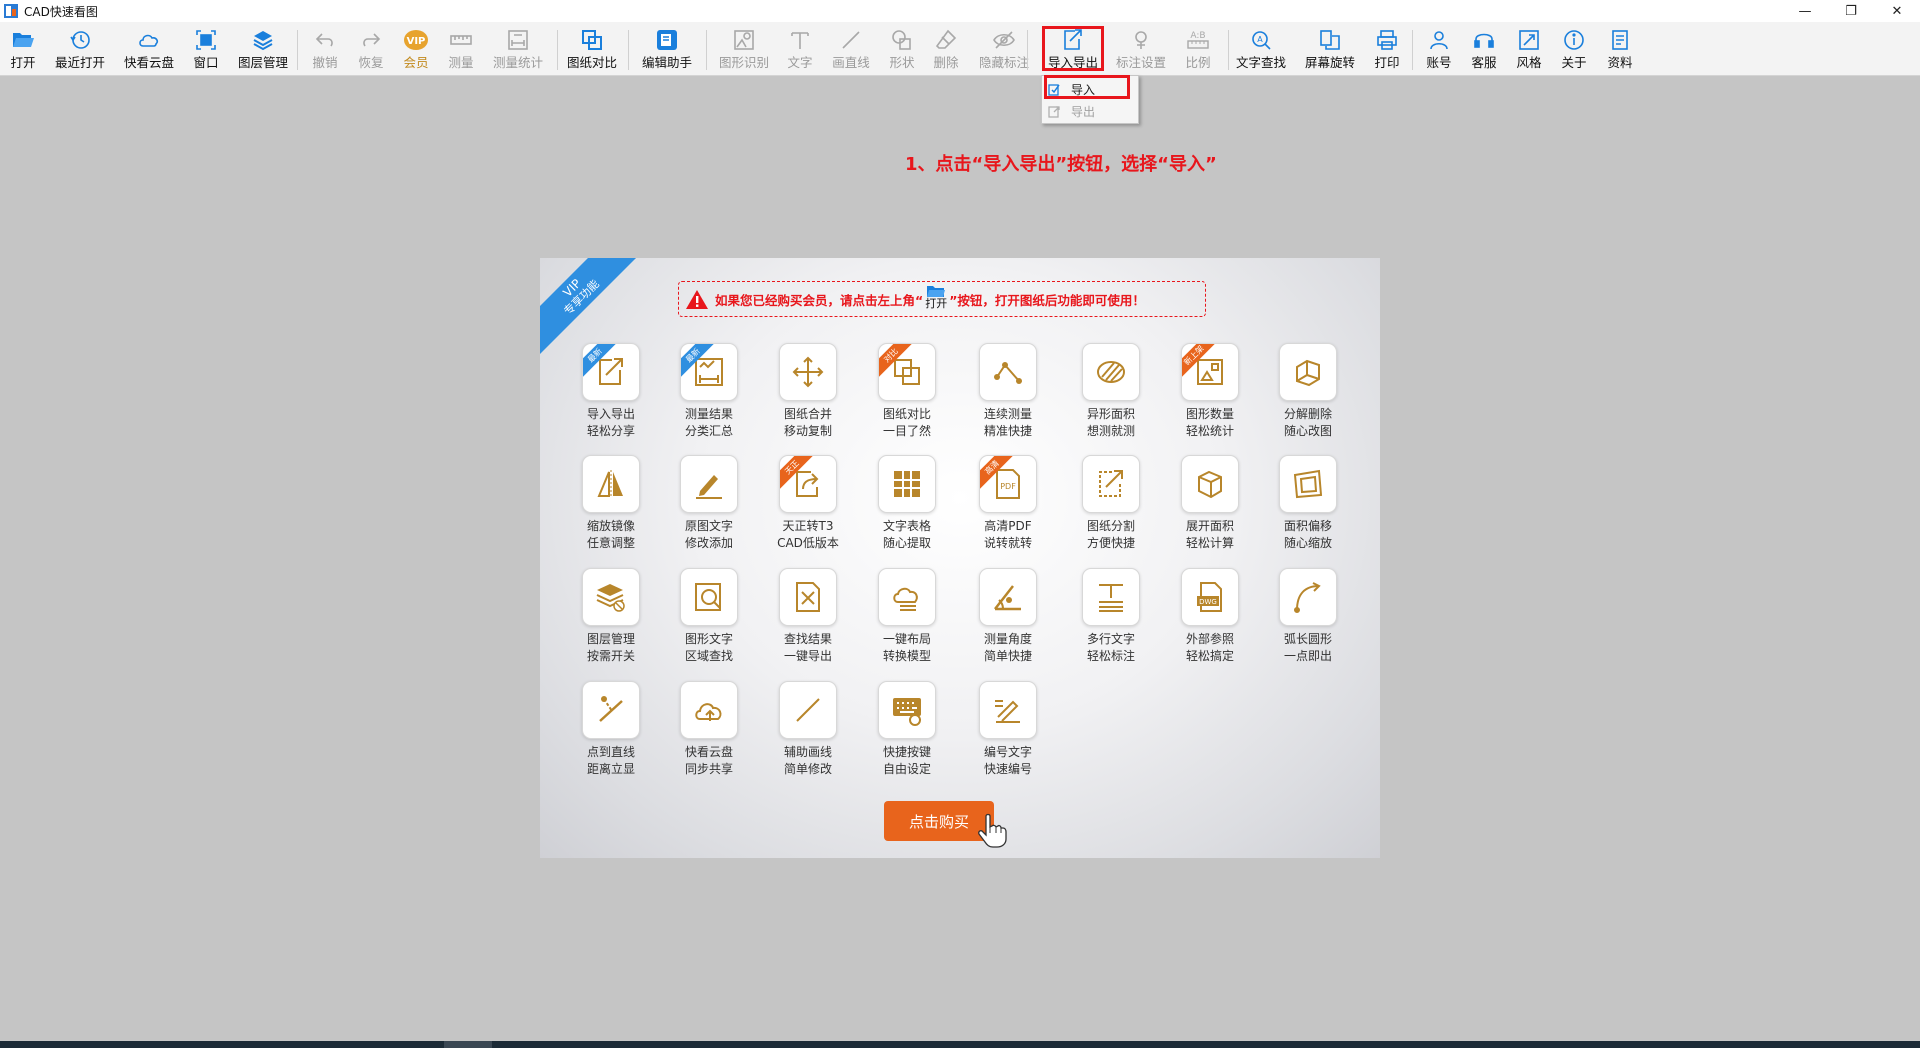 This screenshot has width=1920, height=1048. What do you see at coordinates (592, 49) in the screenshot?
I see `toolbar-button-compare: 图纸对比` at bounding box center [592, 49].